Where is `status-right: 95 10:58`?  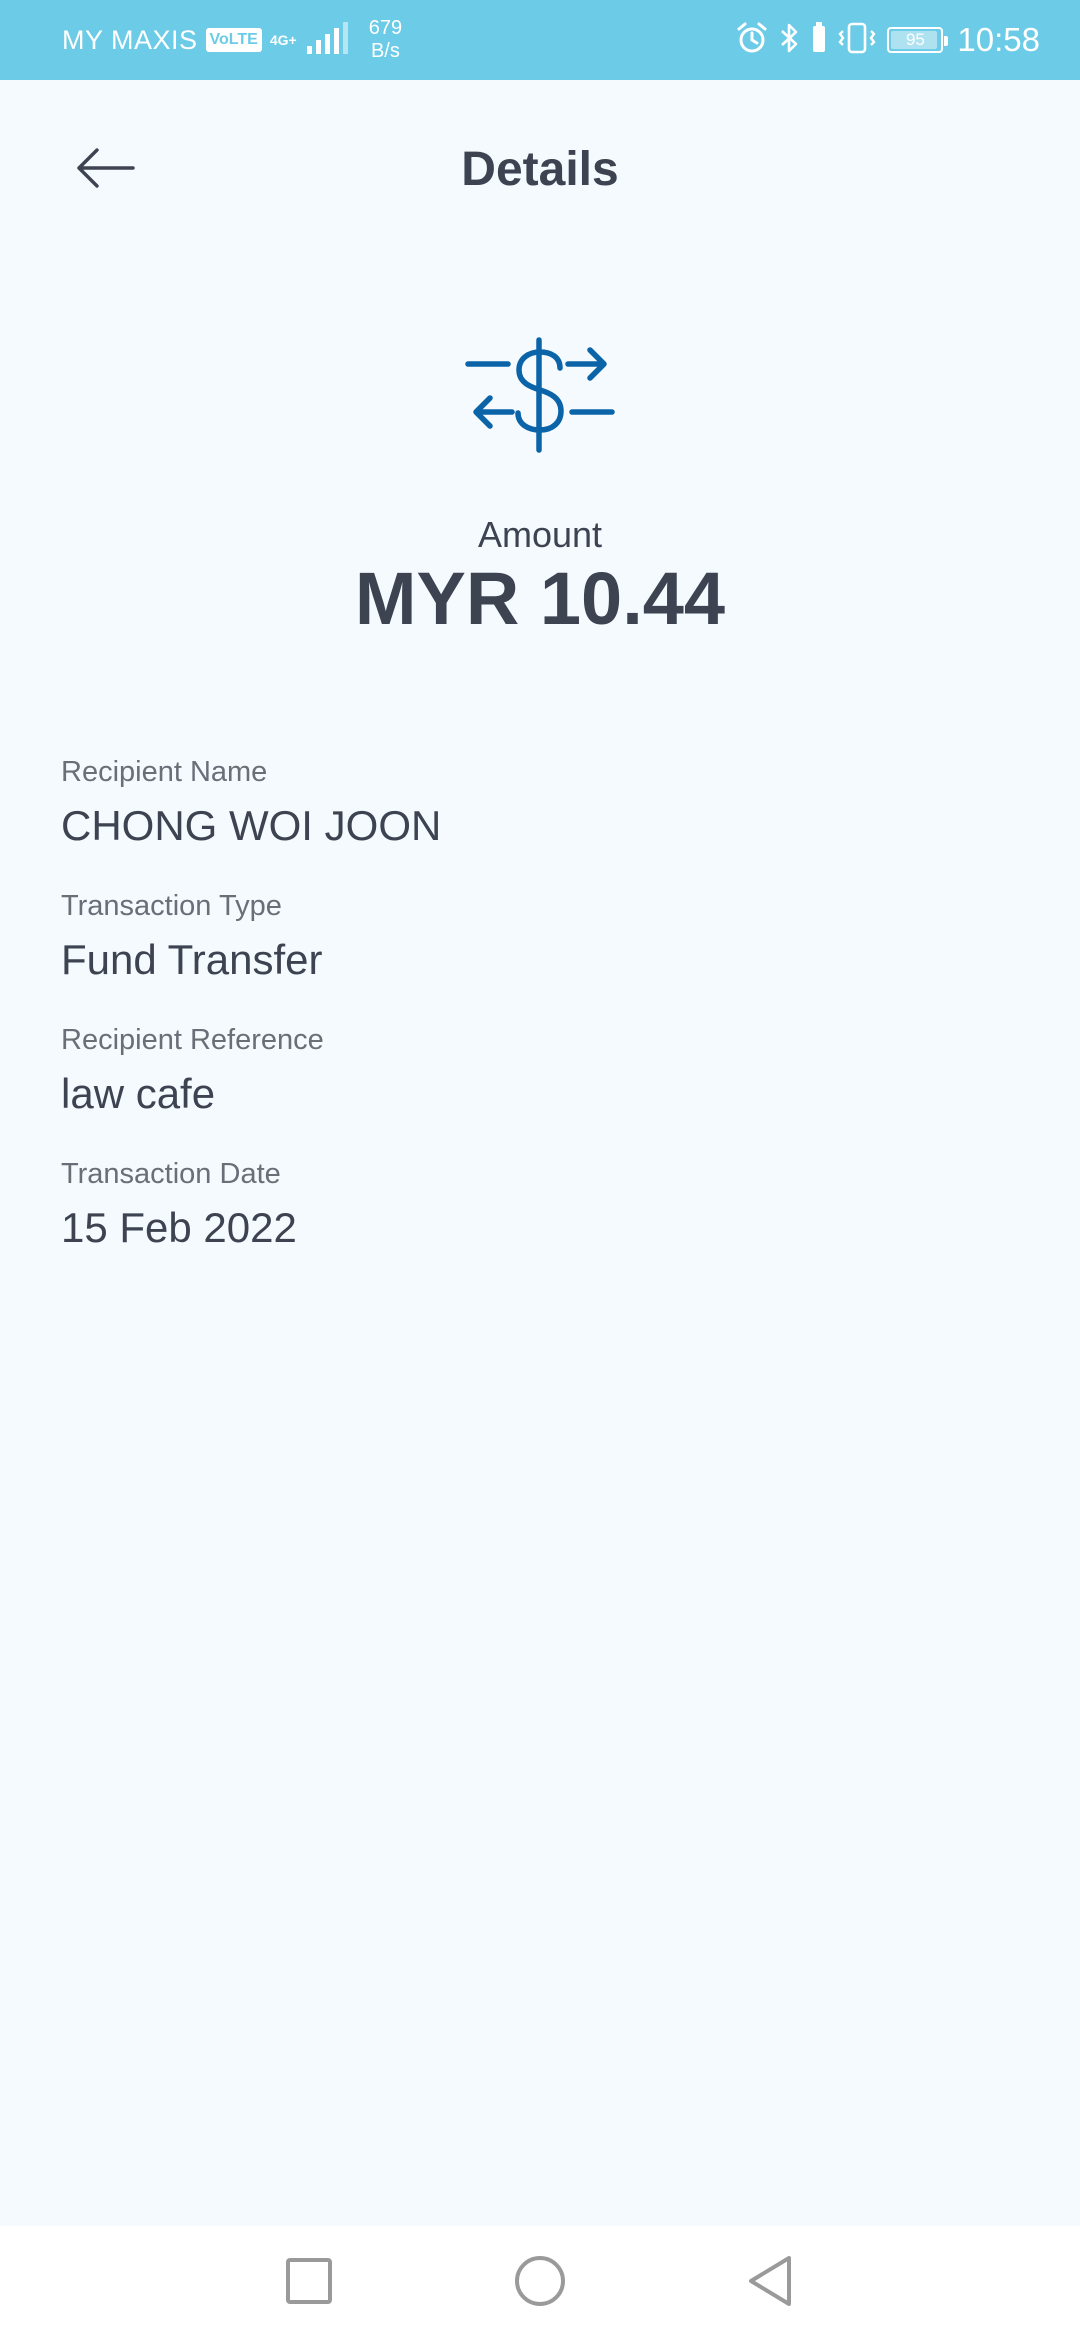 status-right: 95 10:58 is located at coordinates (887, 40).